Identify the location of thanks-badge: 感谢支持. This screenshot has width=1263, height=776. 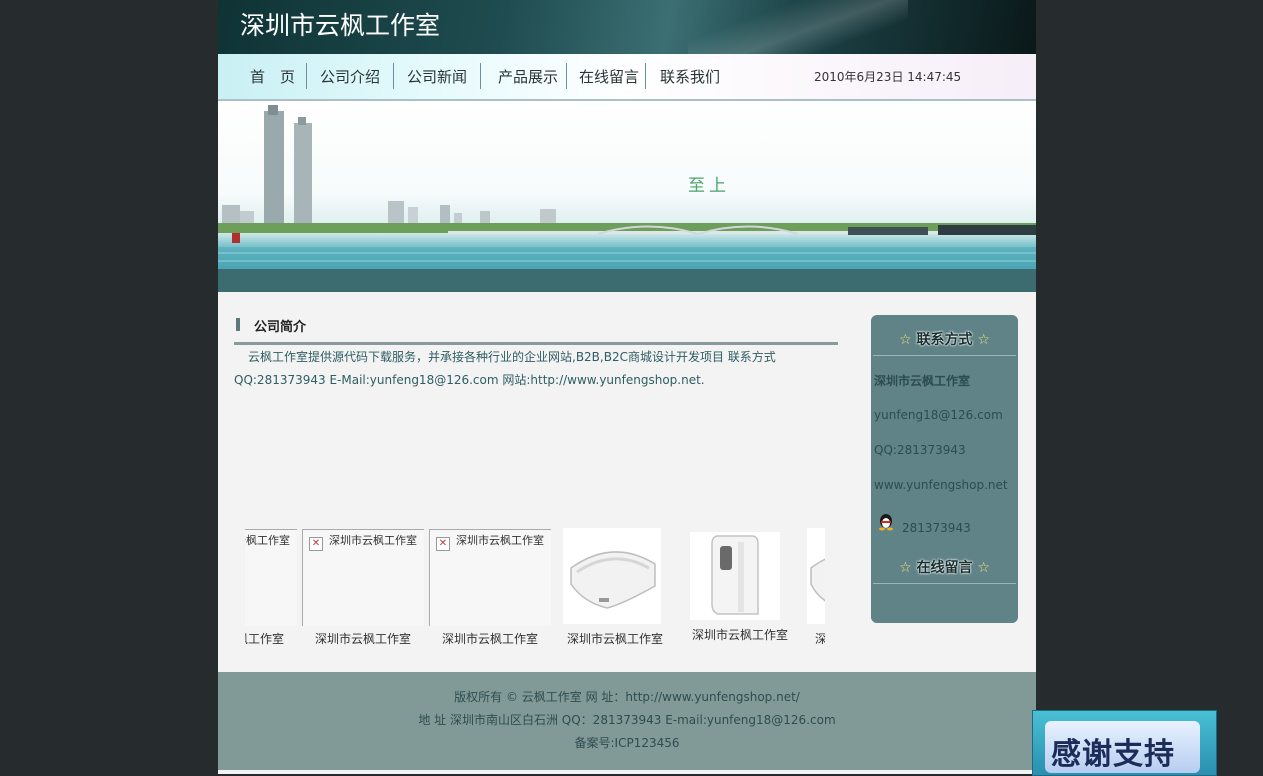
(1124, 743).